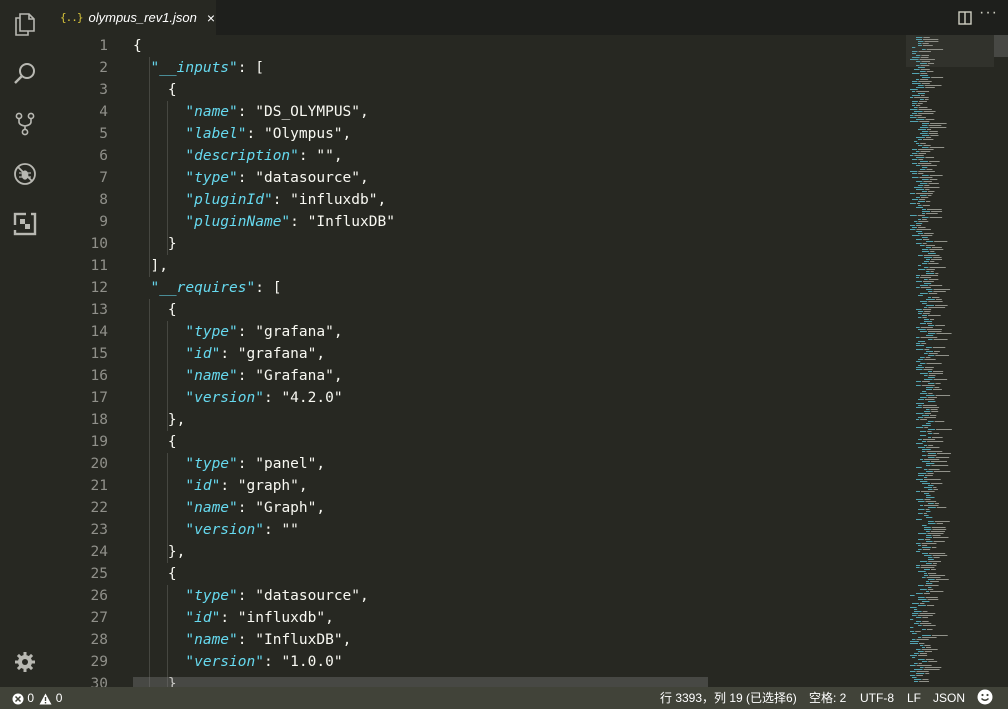 The image size is (1008, 709). Describe the element at coordinates (103, 178) in the screenshot. I see `line-number: 7` at that location.